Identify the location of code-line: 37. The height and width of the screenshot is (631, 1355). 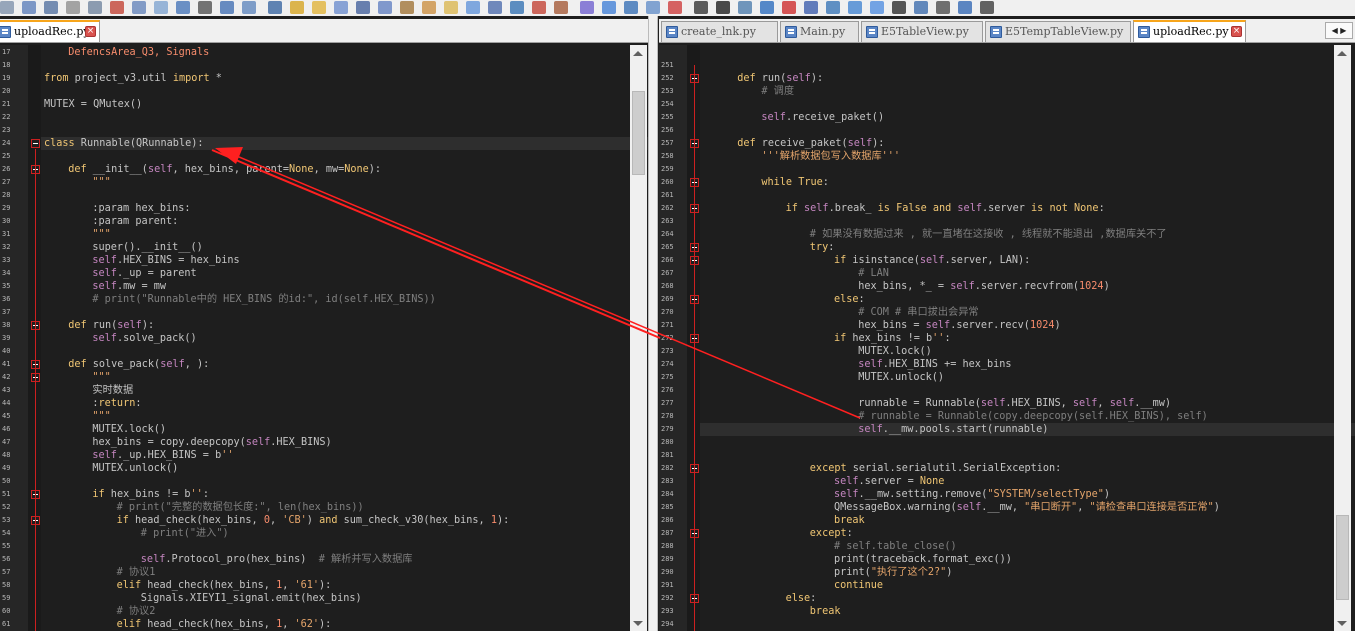
(324, 312).